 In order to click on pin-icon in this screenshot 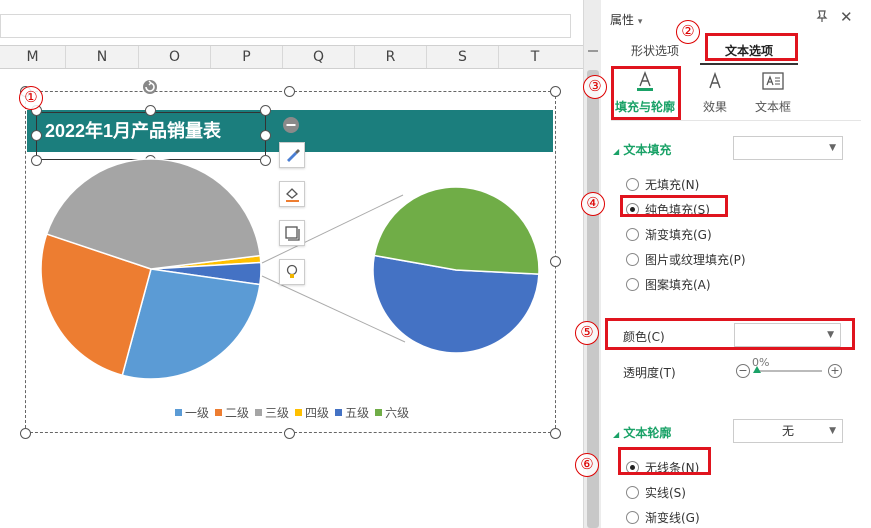, I will do `click(822, 16)`.